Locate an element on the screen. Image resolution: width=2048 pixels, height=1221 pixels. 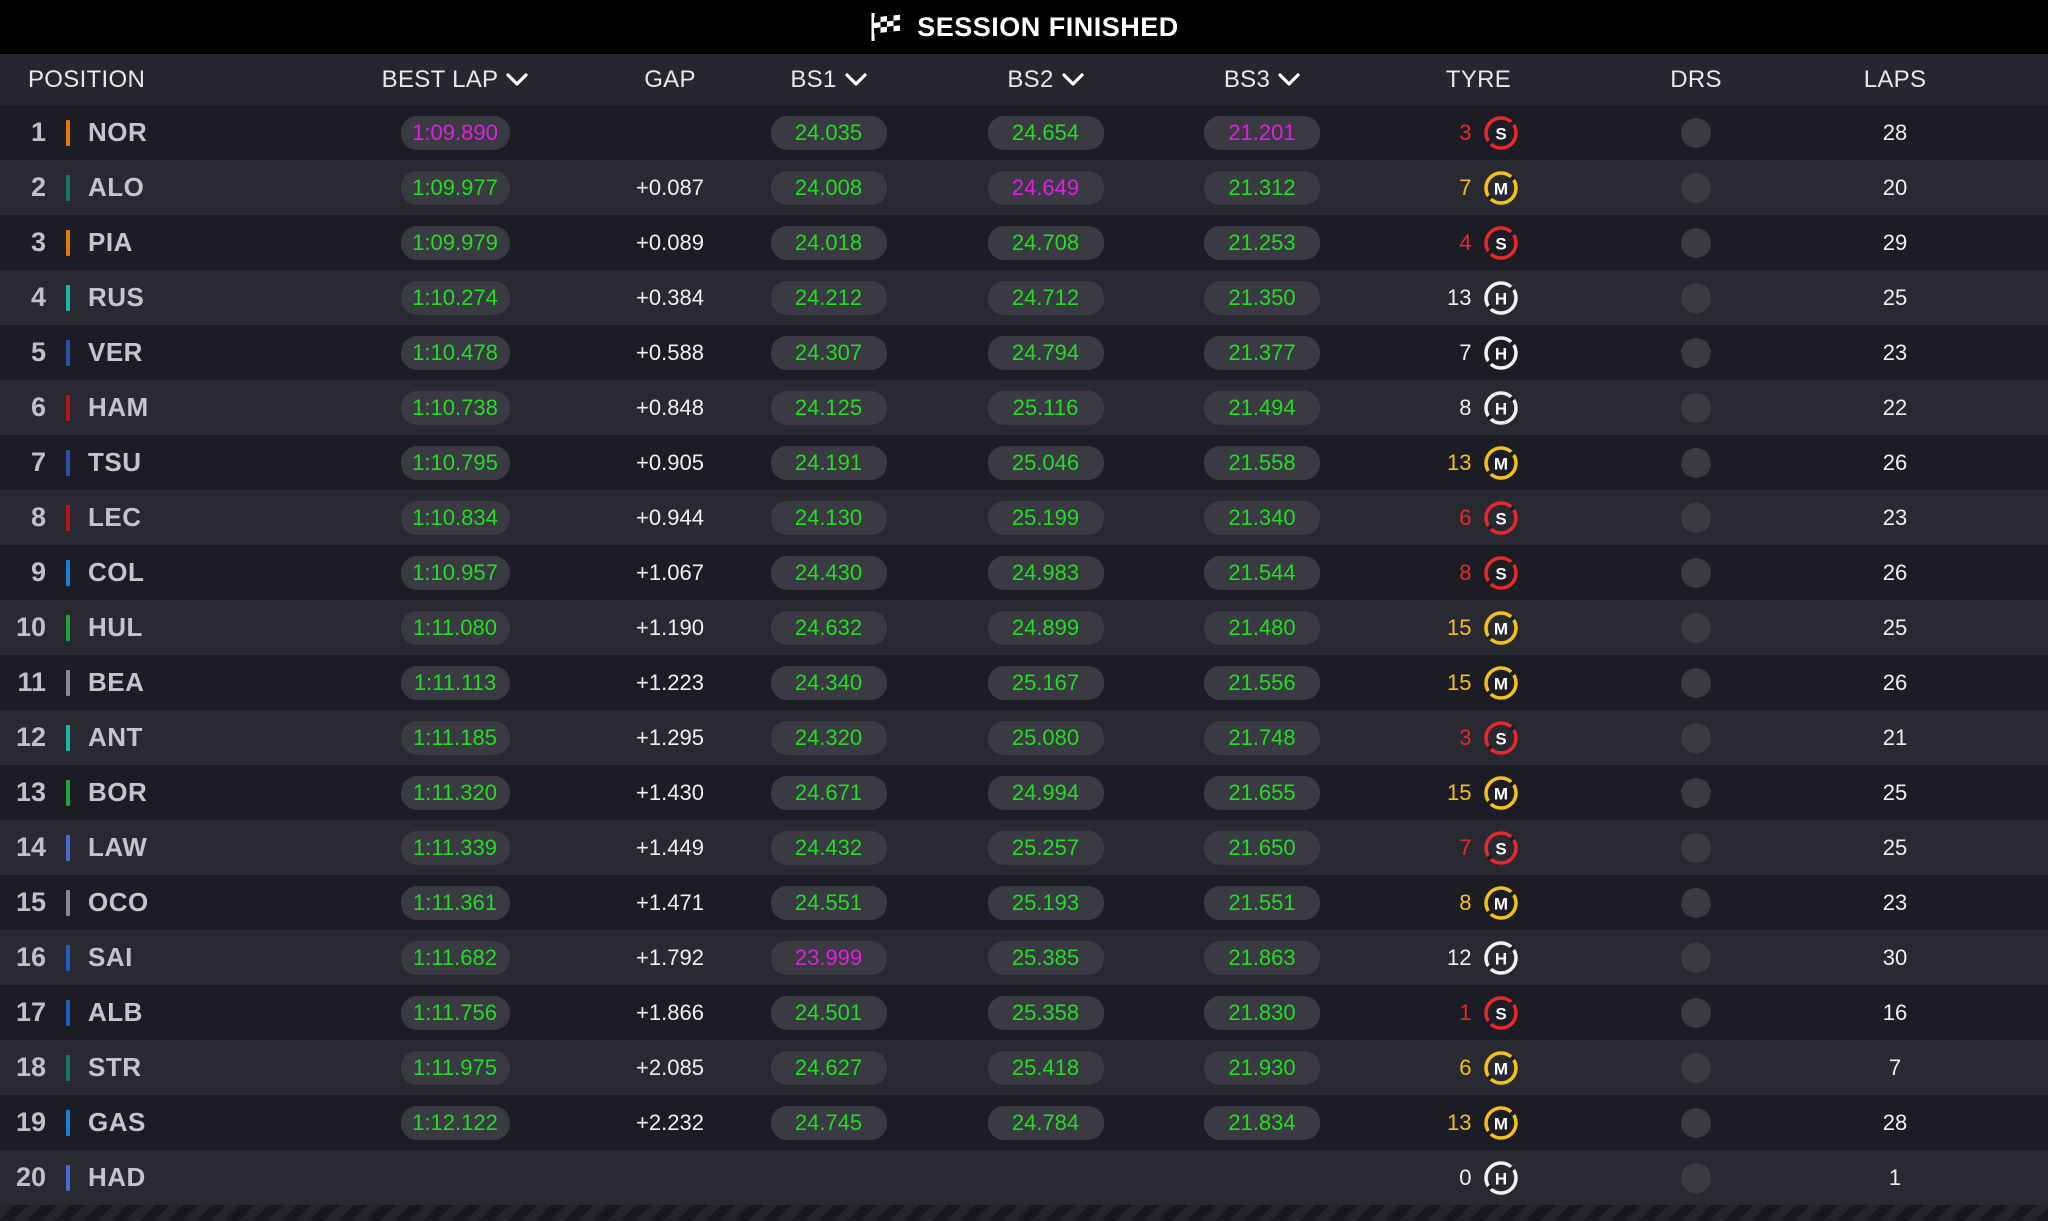
gap-cell: +1.430 is located at coordinates (670, 792).